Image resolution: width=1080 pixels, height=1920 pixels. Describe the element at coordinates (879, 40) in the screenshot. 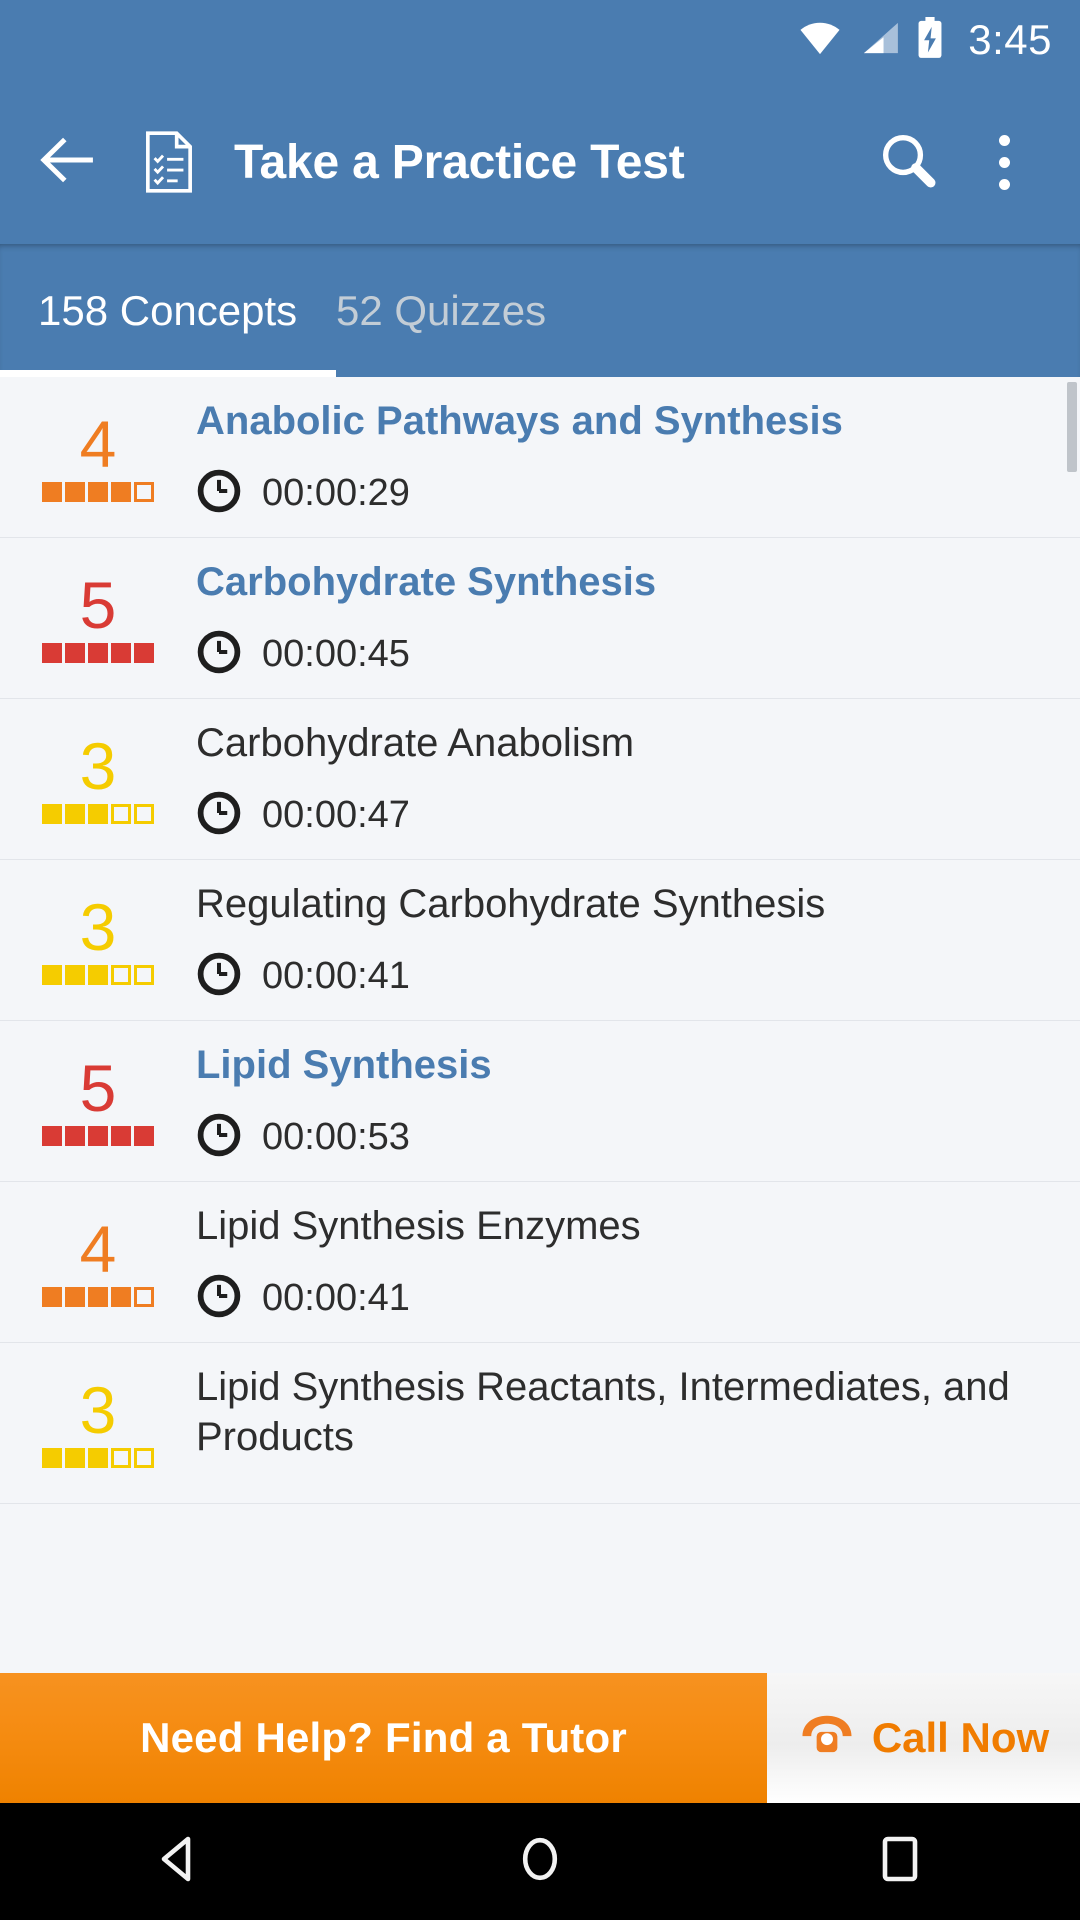

I see `cellular-signal-icon` at that location.